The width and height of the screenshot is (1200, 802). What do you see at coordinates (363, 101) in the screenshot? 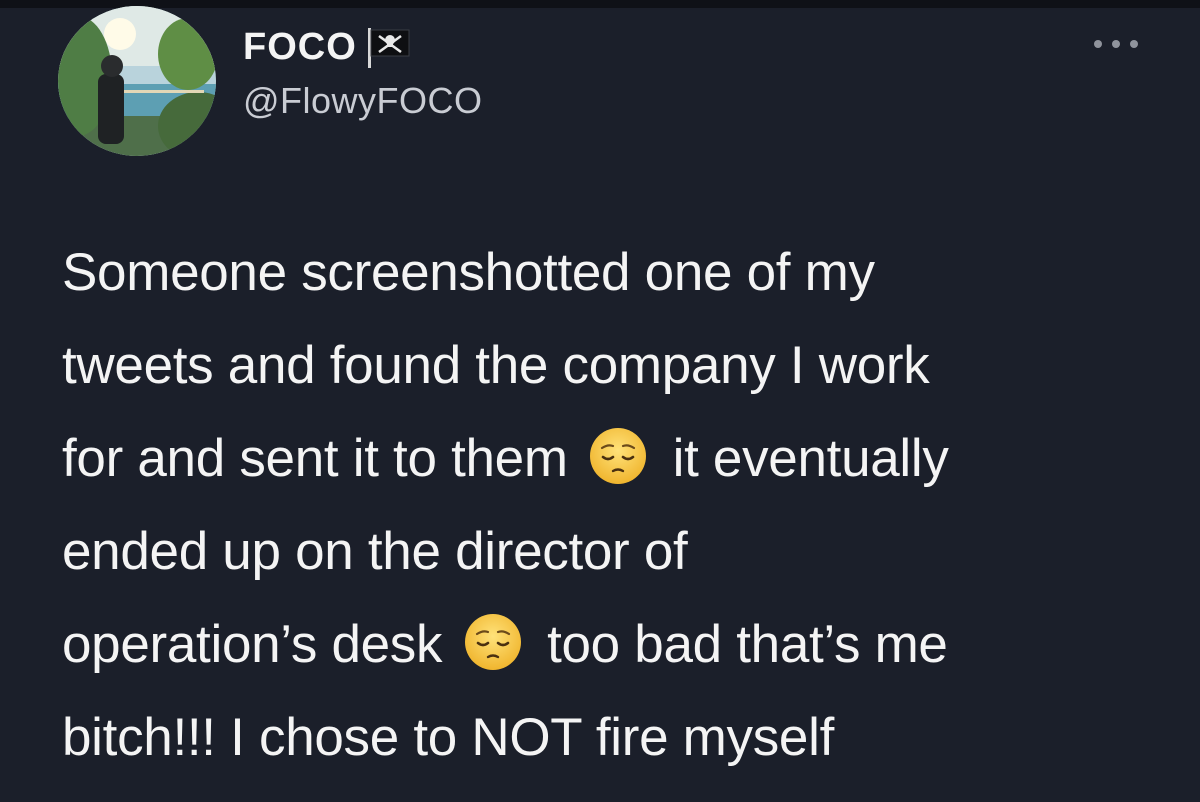
I see `user-handle: @FlowyFOCO` at bounding box center [363, 101].